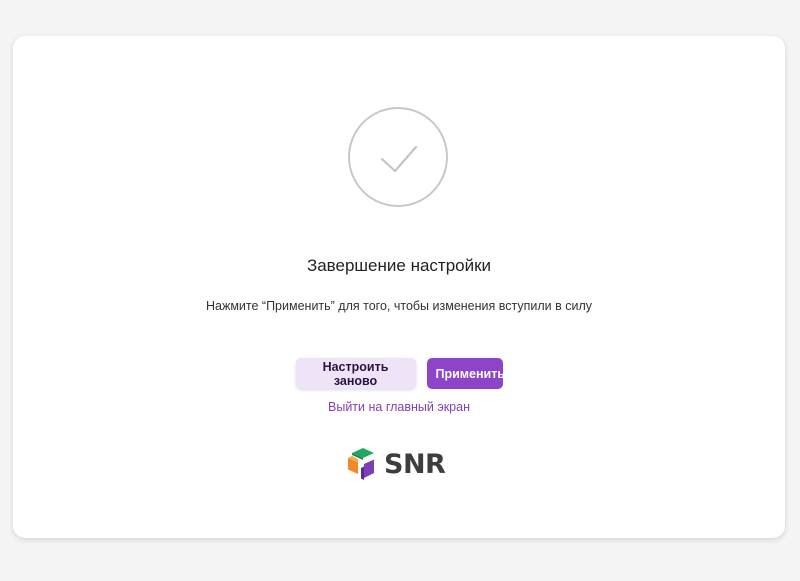 The height and width of the screenshot is (581, 800). Describe the element at coordinates (399, 407) in the screenshot. I see `exit-to-main-link: Выйти на главный экран` at that location.